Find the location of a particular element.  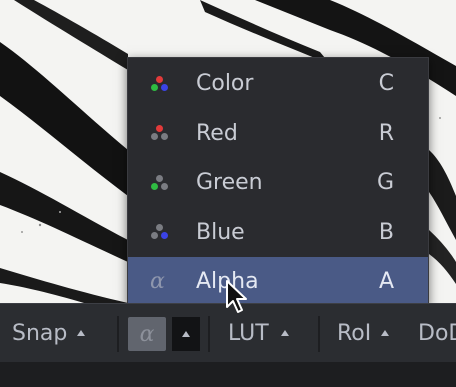

menu-item-label: Blue is located at coordinates (220, 232).